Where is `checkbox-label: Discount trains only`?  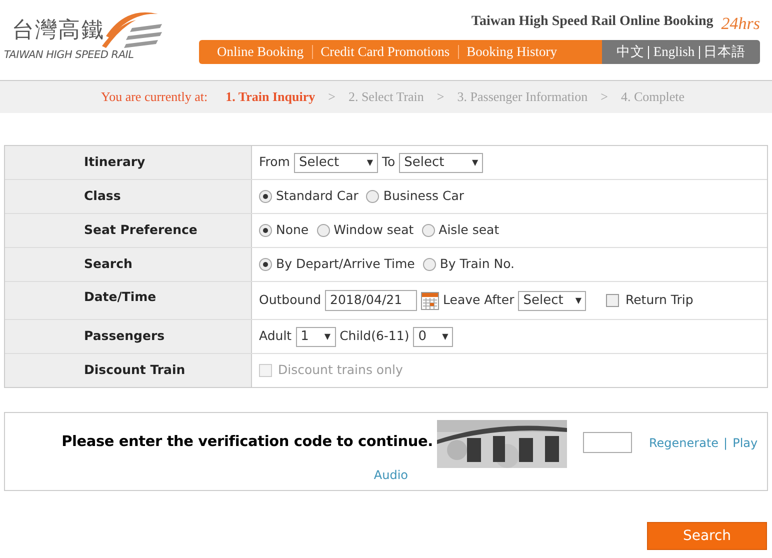 checkbox-label: Discount trains only is located at coordinates (340, 370).